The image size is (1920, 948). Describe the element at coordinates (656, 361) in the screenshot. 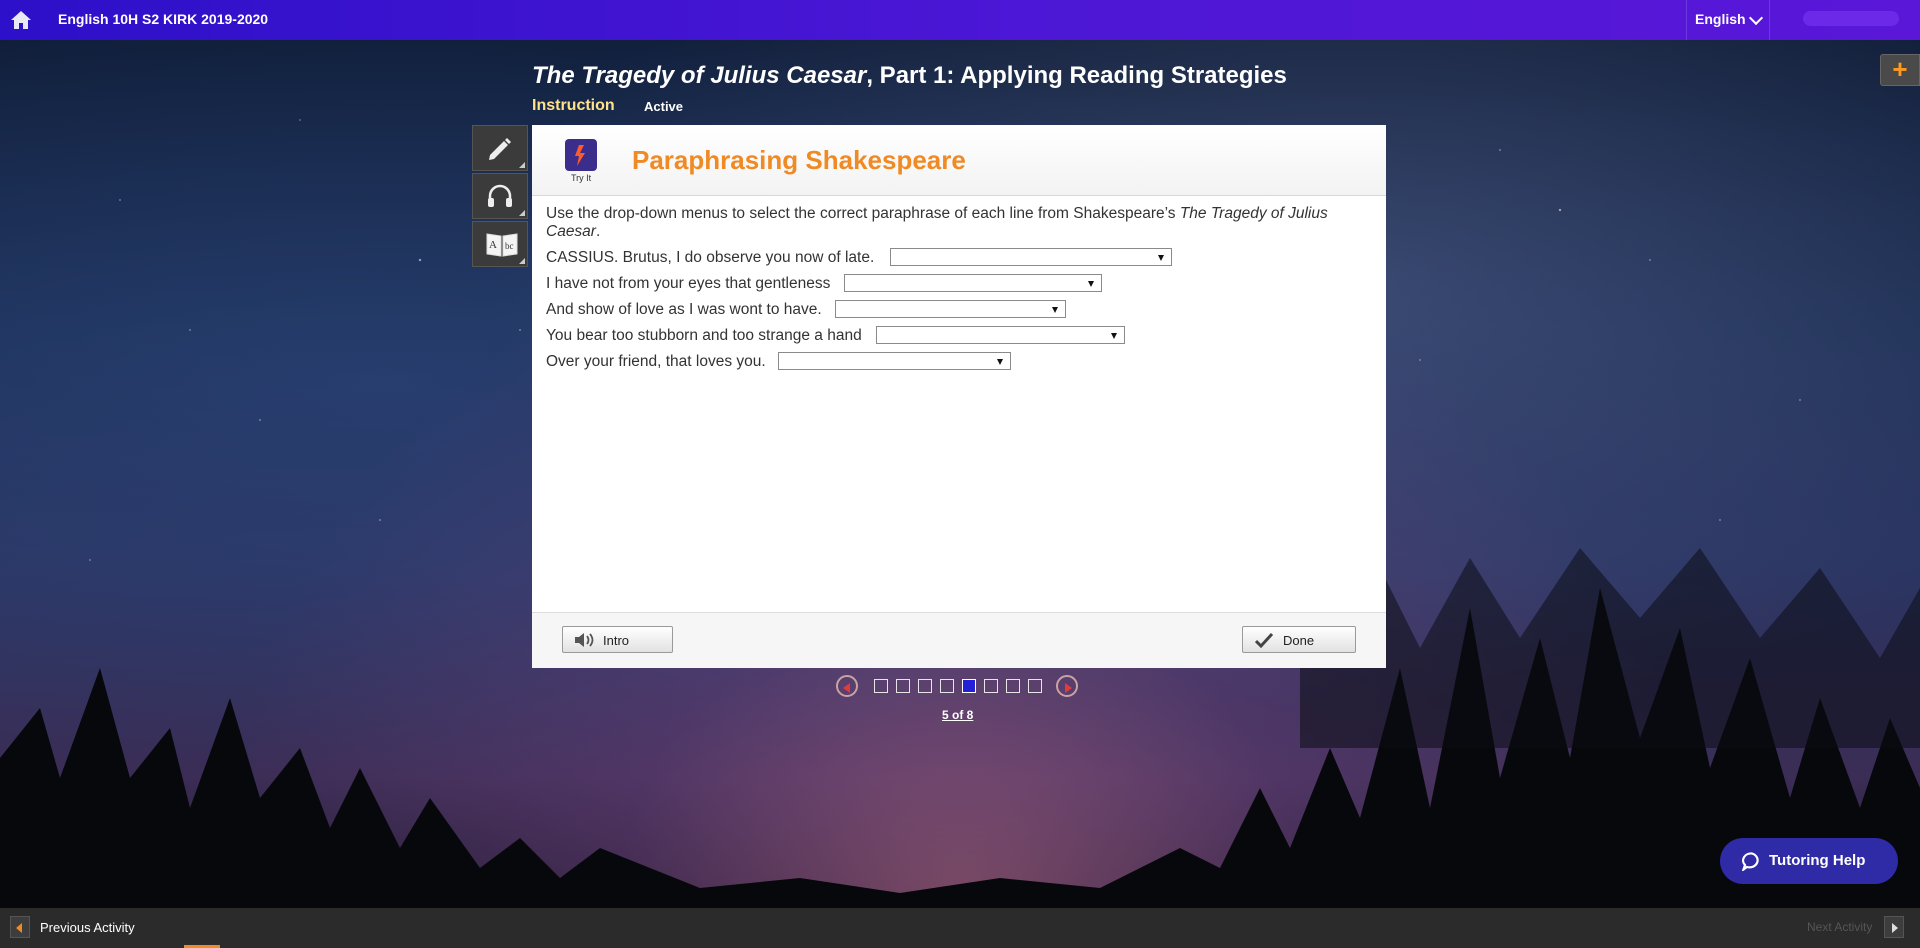

I see `line-text: Over your friend, that loves you.` at that location.